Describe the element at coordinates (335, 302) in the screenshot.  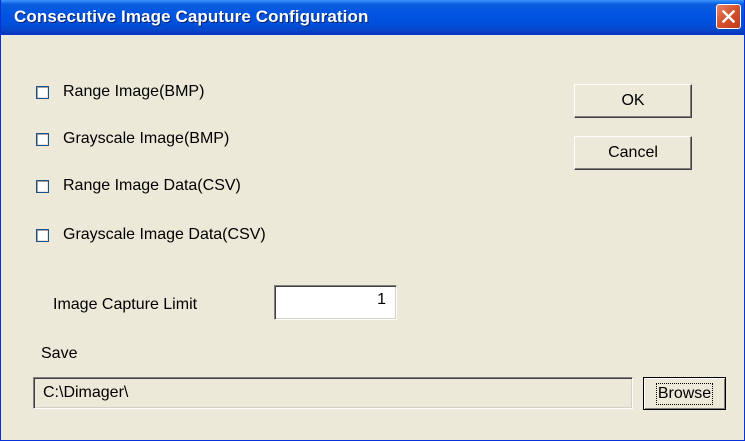
I see `image-capture-limit-input: 1` at that location.